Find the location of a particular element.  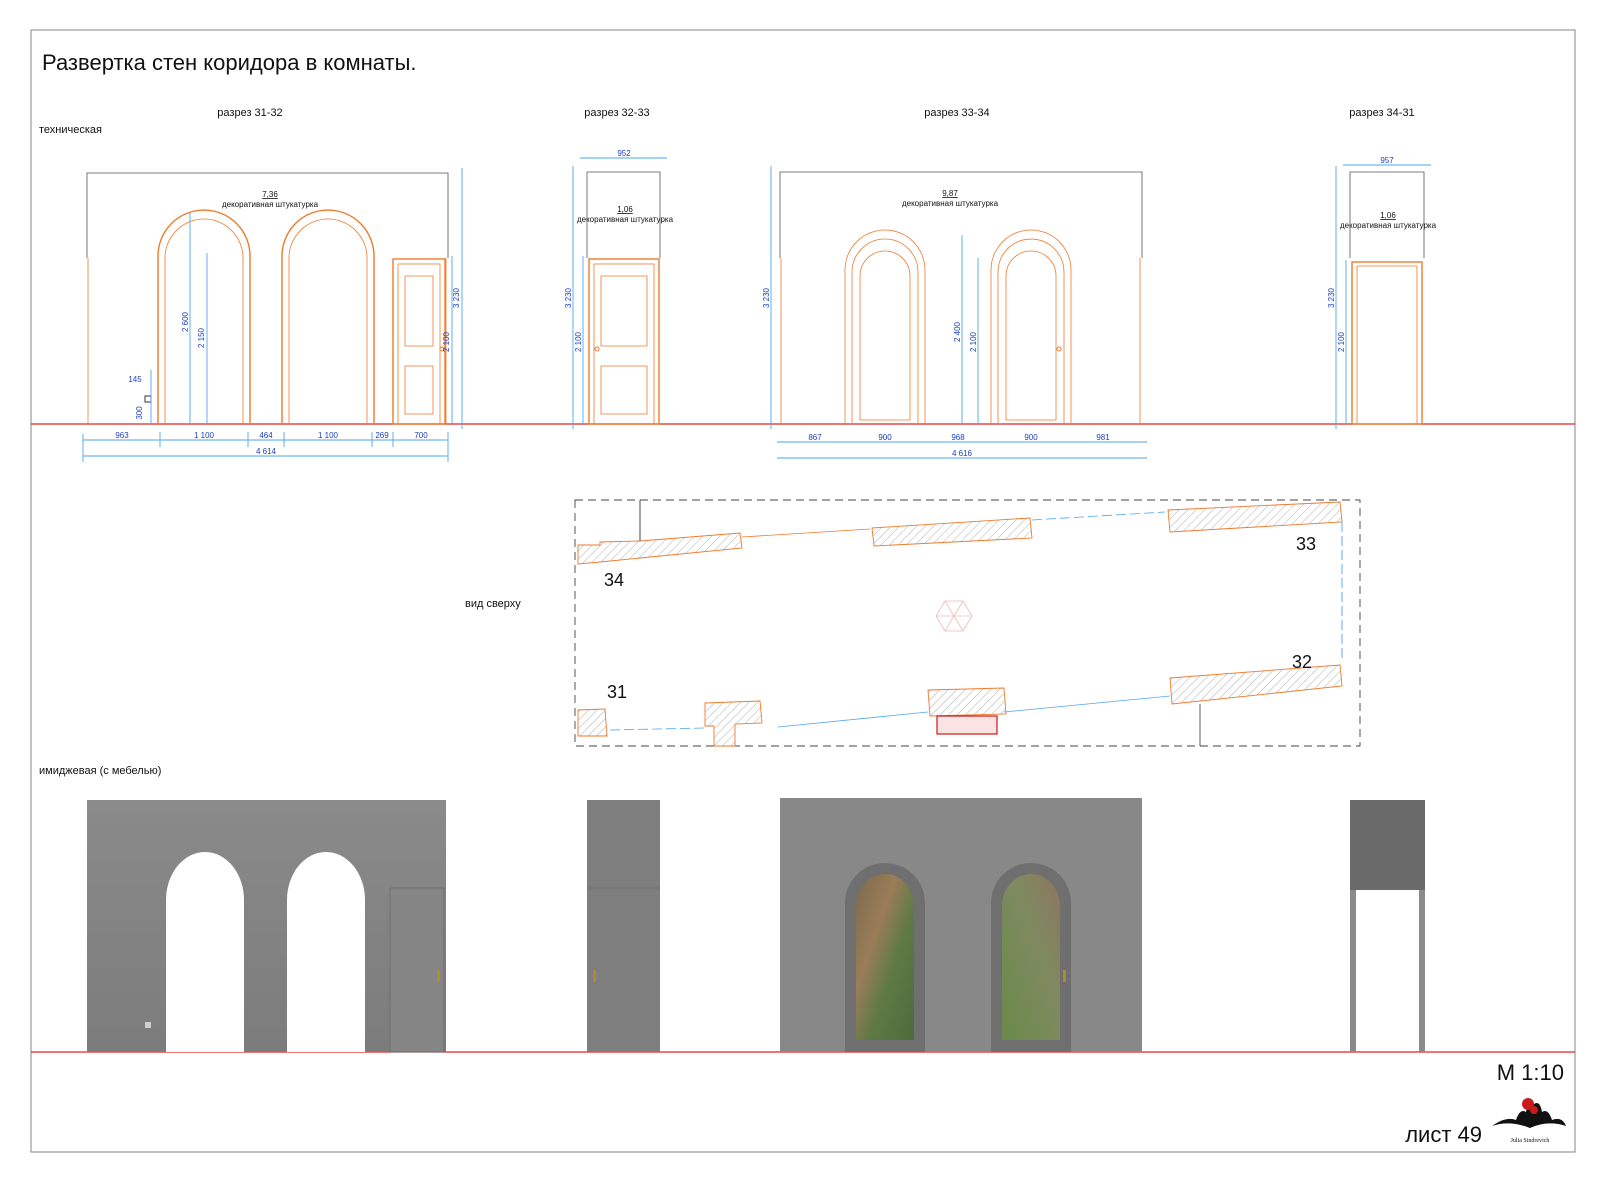

dim-31-32-run-1: 963 is located at coordinates (122, 435).